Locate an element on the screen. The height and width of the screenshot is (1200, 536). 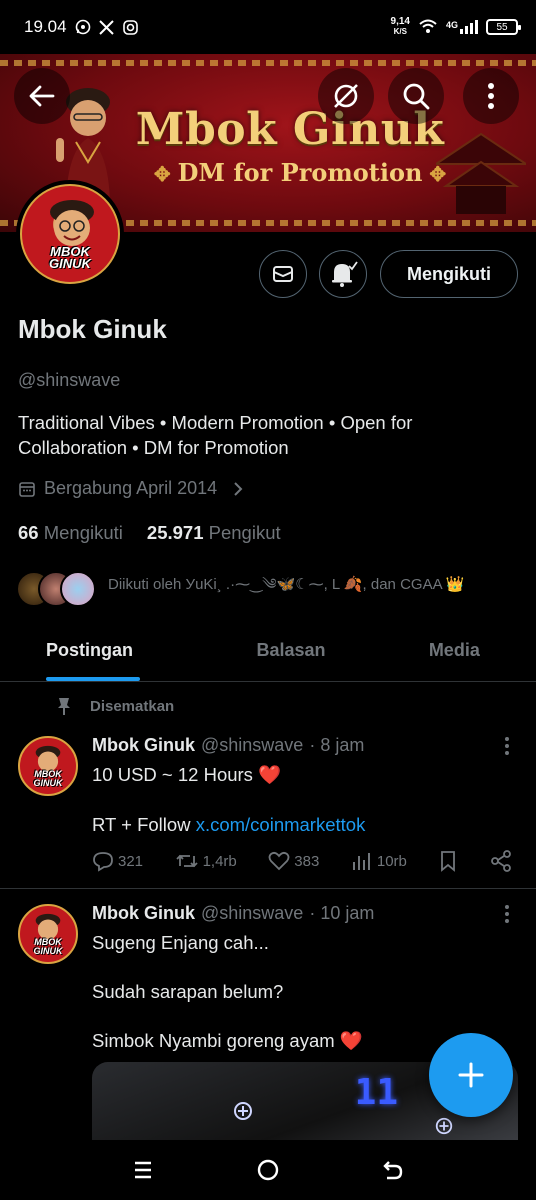
tab-replies: Balasan is located at coordinates (290, 650).